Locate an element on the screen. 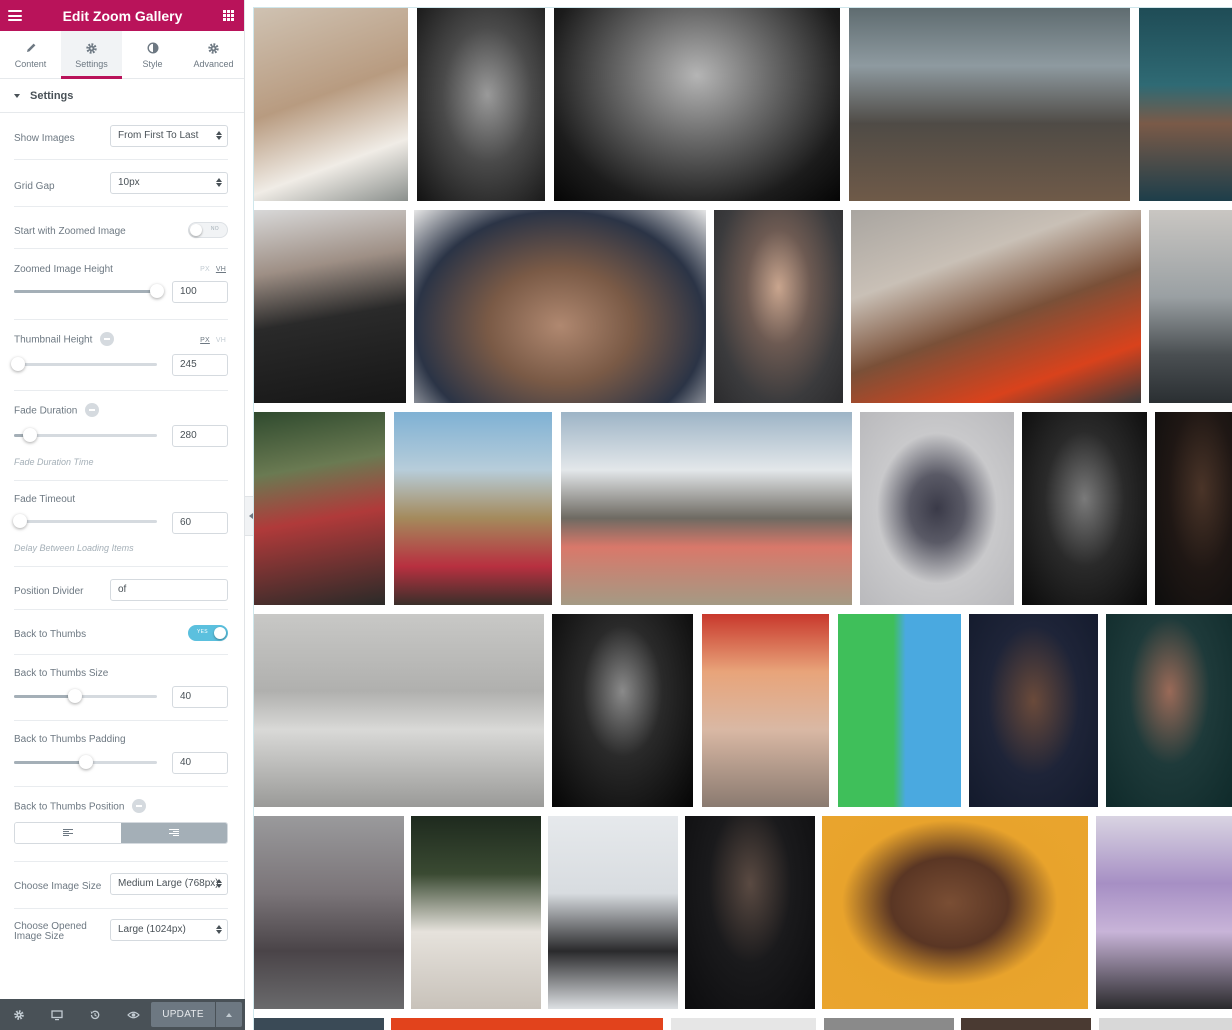 The image size is (1232, 1030). opened-size-label: Choose Opened Image Size is located at coordinates (50, 931).